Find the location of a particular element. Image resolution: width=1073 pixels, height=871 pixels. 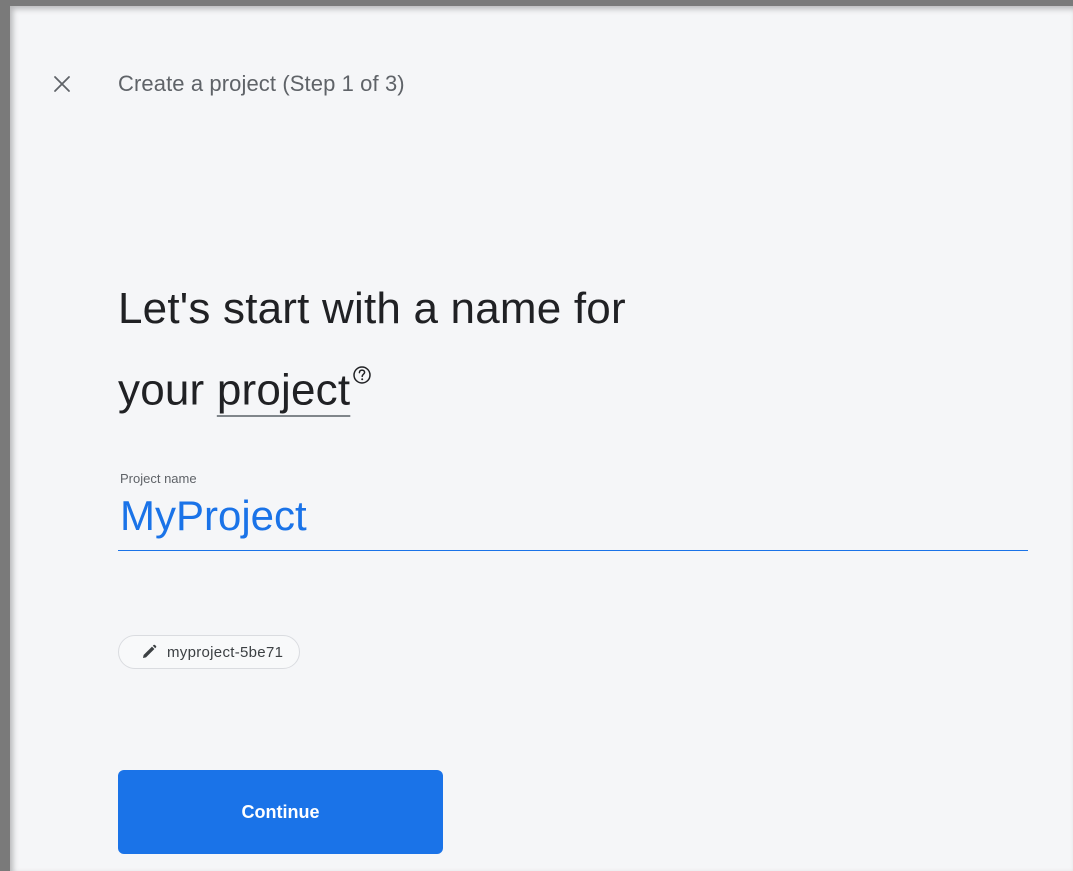

heading-line-2-prefix: your is located at coordinates (167, 390).